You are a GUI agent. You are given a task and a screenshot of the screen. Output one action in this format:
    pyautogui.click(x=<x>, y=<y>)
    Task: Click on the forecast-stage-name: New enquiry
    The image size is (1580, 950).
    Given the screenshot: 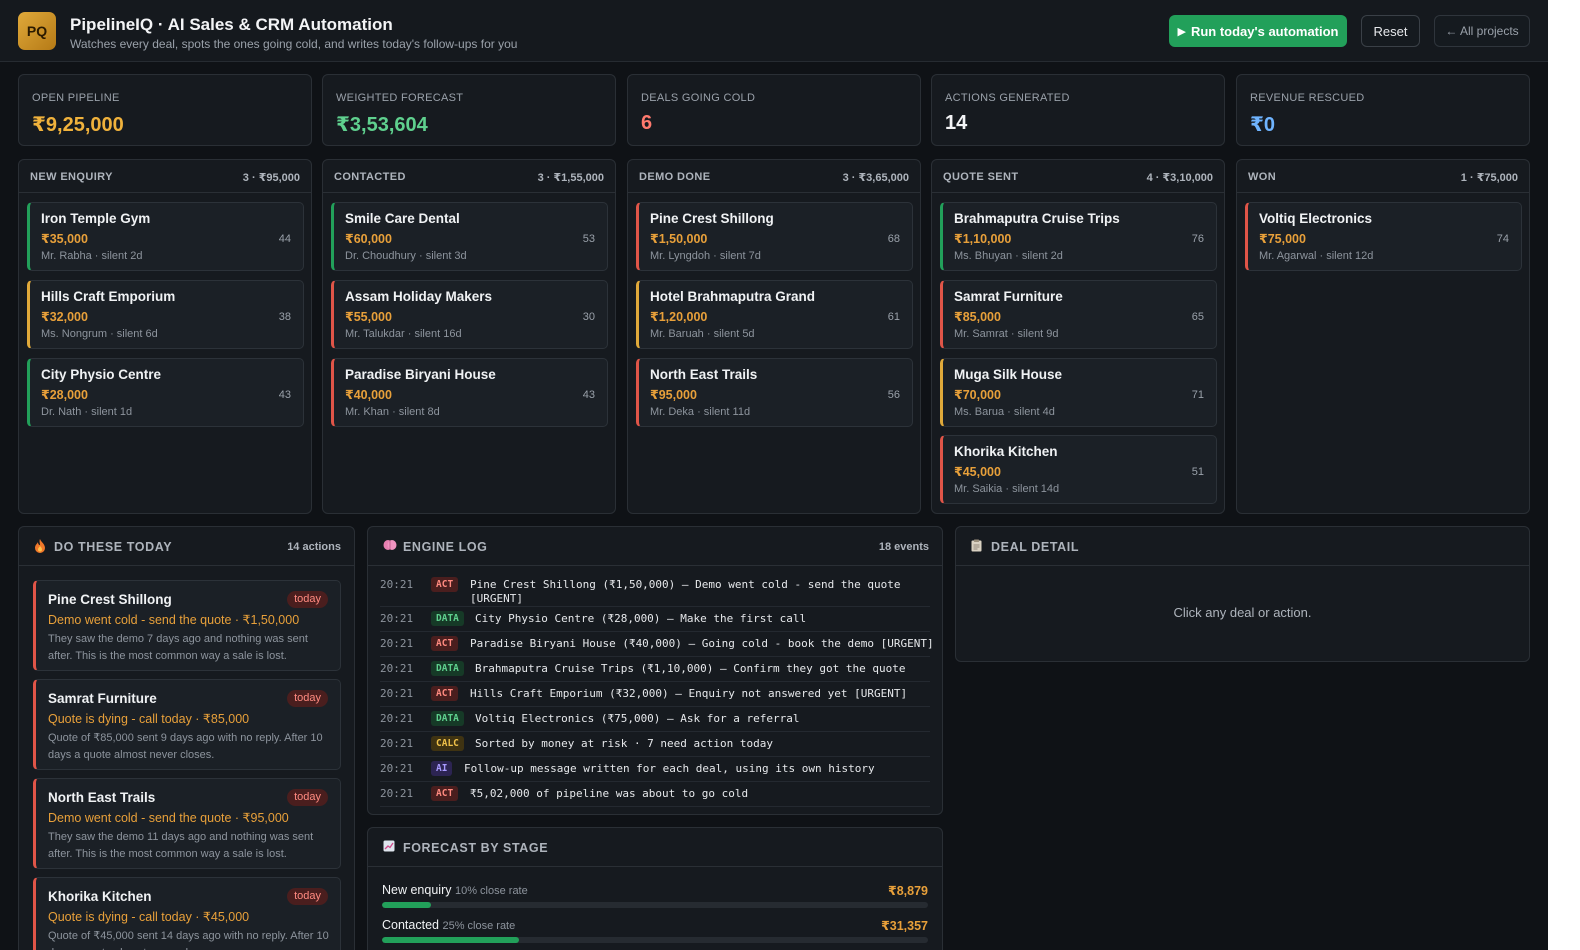 What is the action you would take?
    pyautogui.click(x=417, y=890)
    